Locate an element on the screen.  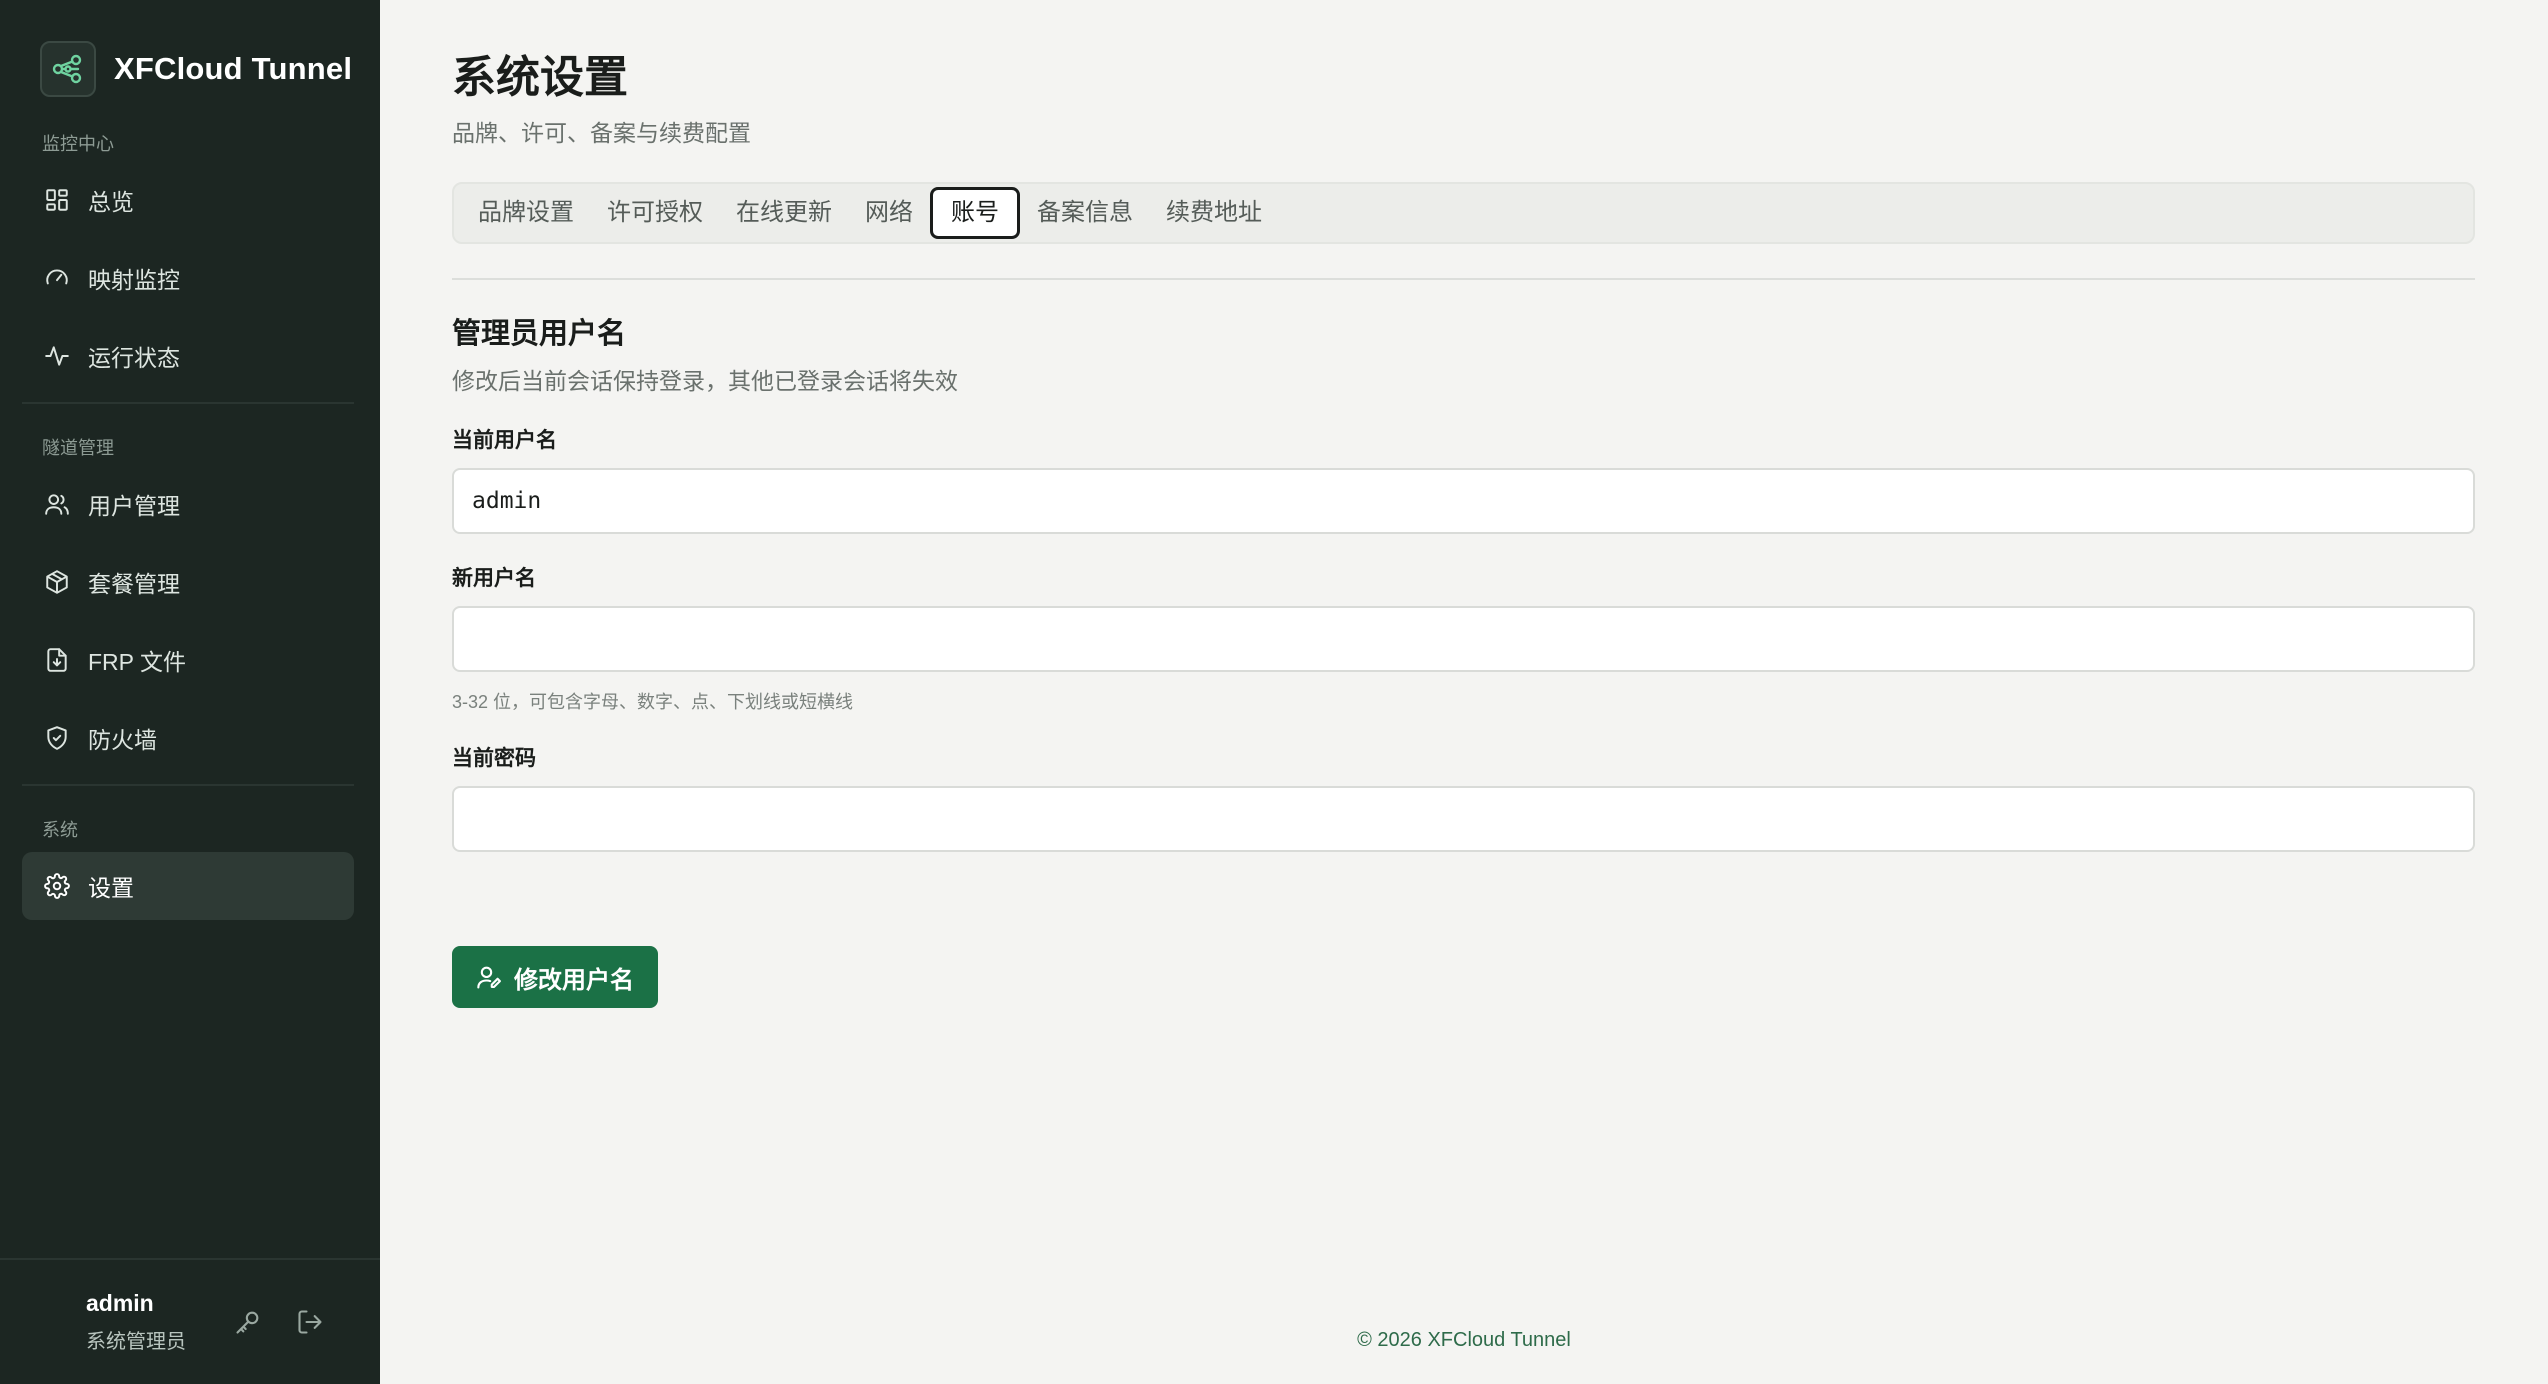
sidebar-item-label: FRP 文件 is located at coordinates (137, 662).